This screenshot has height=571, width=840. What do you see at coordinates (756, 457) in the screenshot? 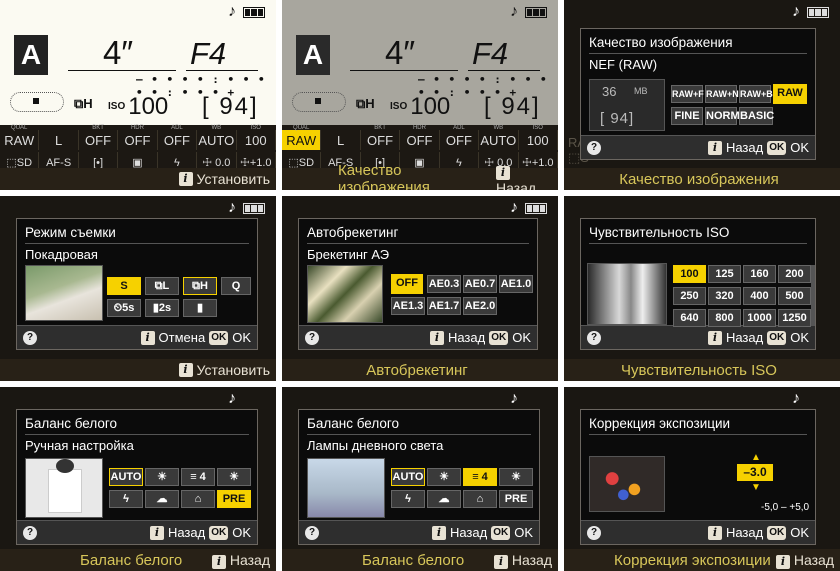
I see `up-arrow-icon: ▲` at bounding box center [756, 457].